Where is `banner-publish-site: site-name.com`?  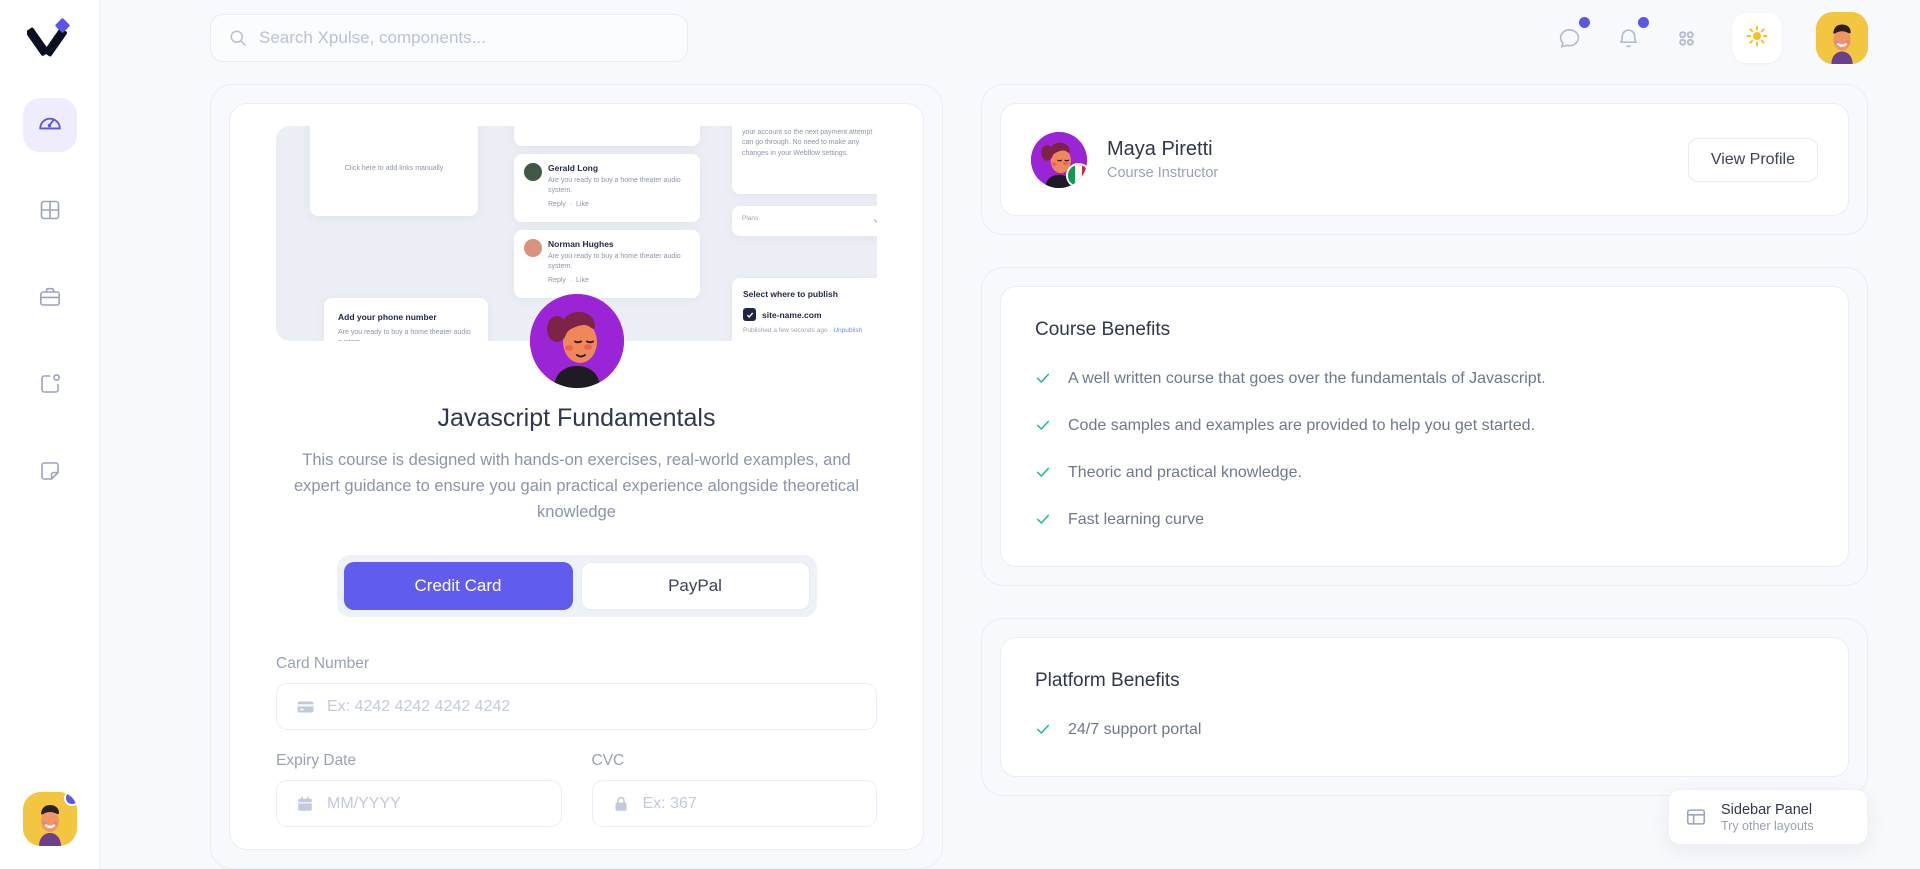
banner-publish-site: site-name.com is located at coordinates (792, 314).